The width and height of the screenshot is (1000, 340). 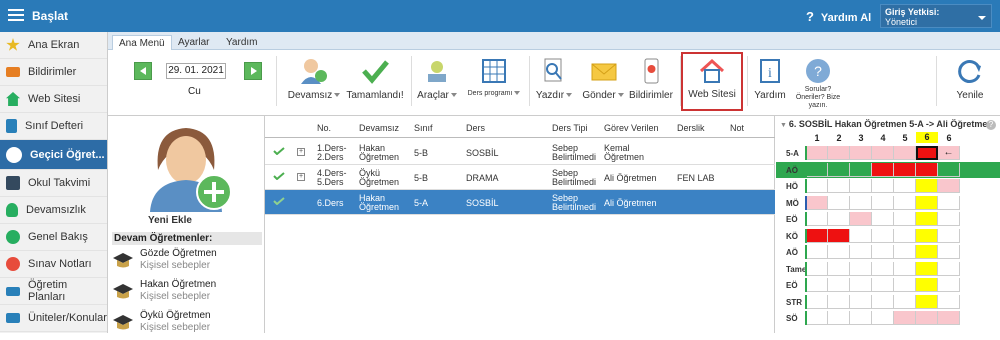 What do you see at coordinates (712, 81) in the screenshot?
I see `web-sitesi-button: Web Sitesi` at bounding box center [712, 81].